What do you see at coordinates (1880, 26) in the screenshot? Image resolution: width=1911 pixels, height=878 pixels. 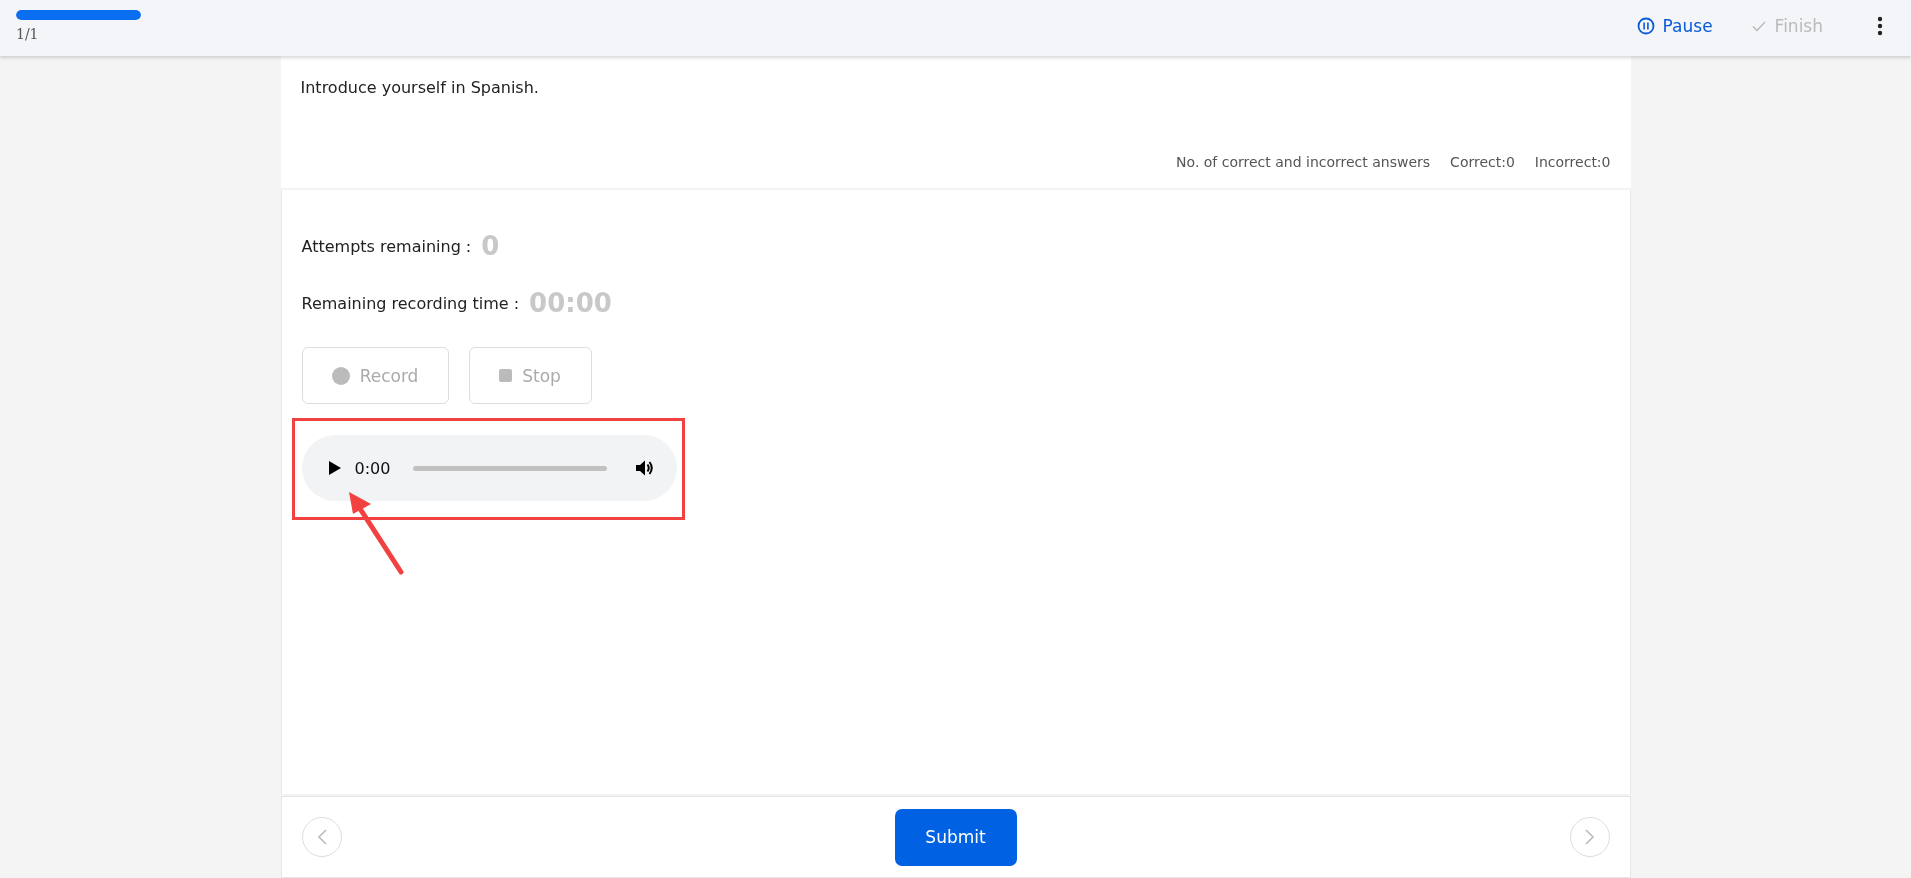 I see `more-vertical-icon` at bounding box center [1880, 26].